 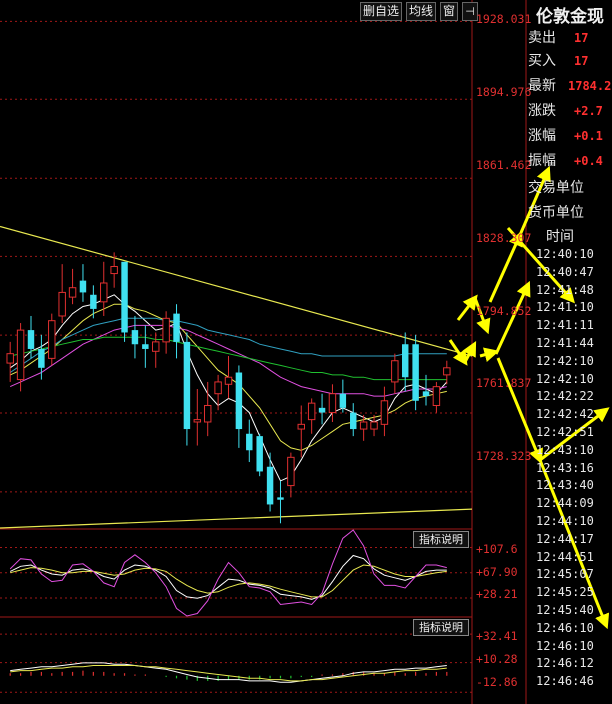 What do you see at coordinates (497, 549) in the screenshot?
I see `indicator1-tick-label: +107.6` at bounding box center [497, 549].